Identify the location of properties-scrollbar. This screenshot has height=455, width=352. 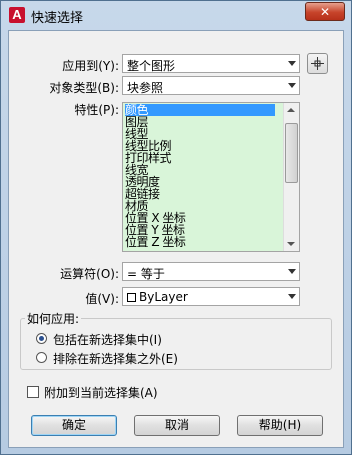
(291, 177).